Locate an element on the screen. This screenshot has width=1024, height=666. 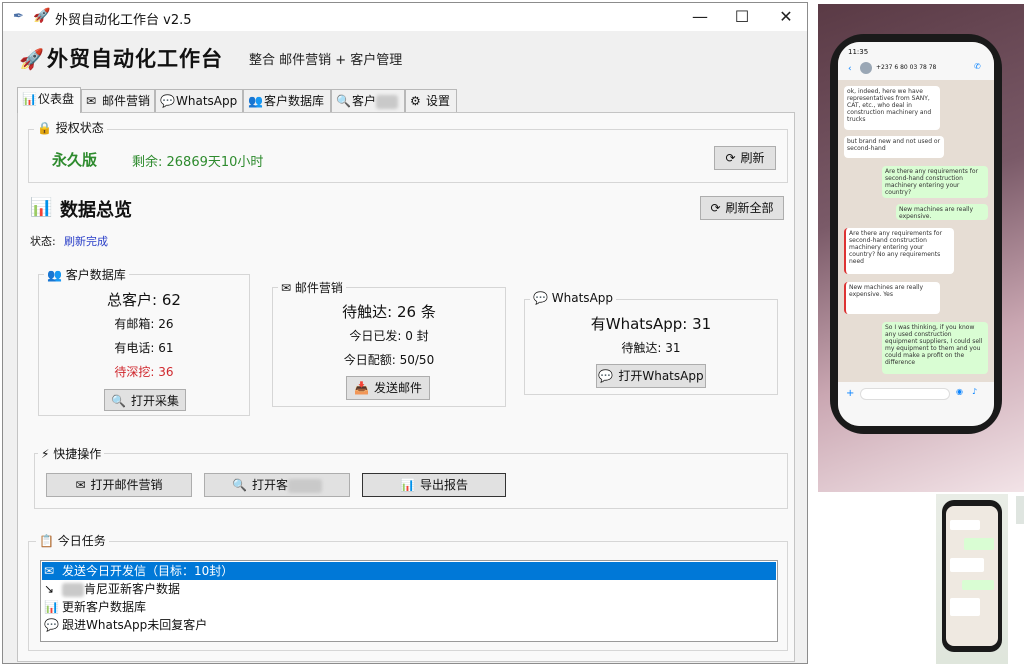
quick-actions-label: ⚡ 快捷操作 is located at coordinates (71, 453).